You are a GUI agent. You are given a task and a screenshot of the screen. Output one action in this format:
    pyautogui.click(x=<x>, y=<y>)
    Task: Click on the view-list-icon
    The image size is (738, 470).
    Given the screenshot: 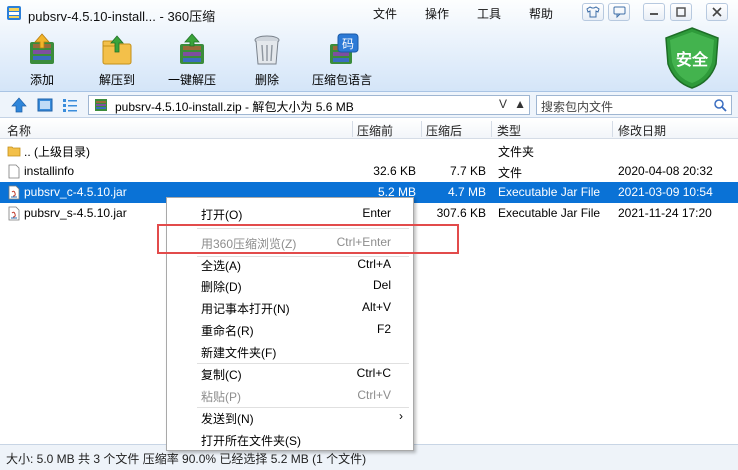 What is the action you would take?
    pyautogui.click(x=70, y=105)
    